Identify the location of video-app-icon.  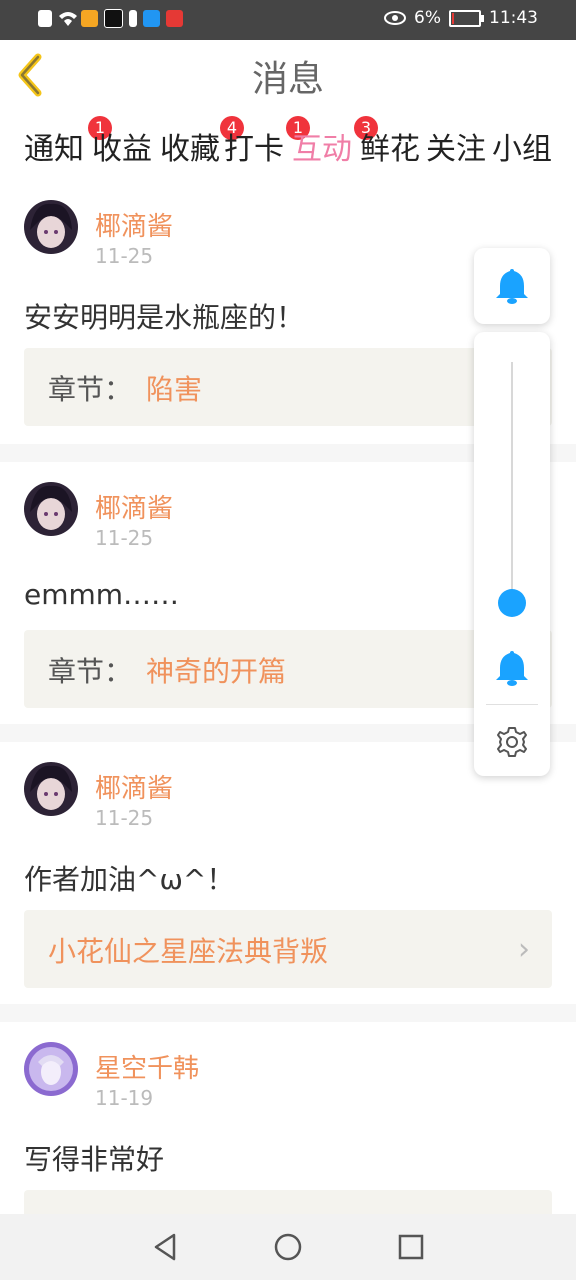
(89, 18).